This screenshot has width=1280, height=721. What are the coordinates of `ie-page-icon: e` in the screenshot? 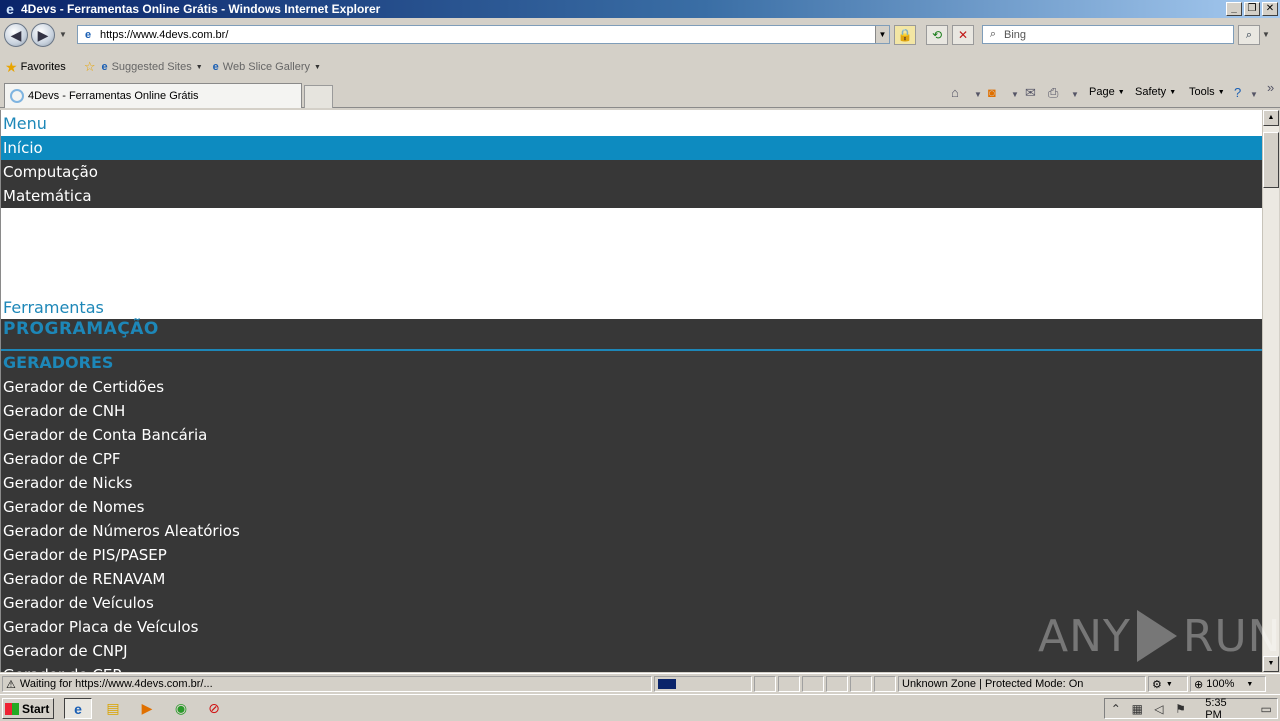 It's located at (104, 67).